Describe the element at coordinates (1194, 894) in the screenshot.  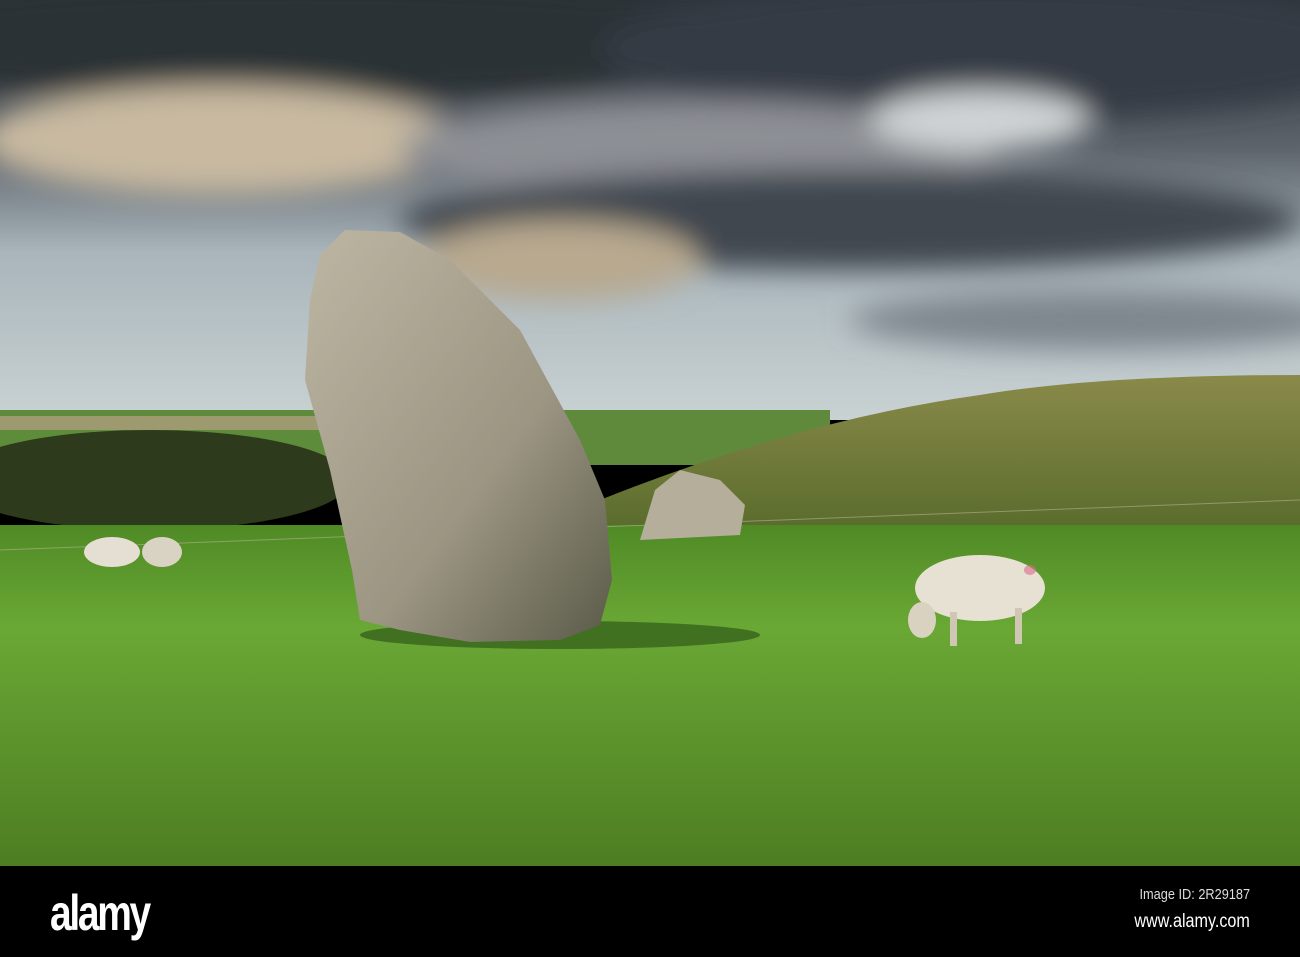
I see `image-id: Image ID: 2R29187` at that location.